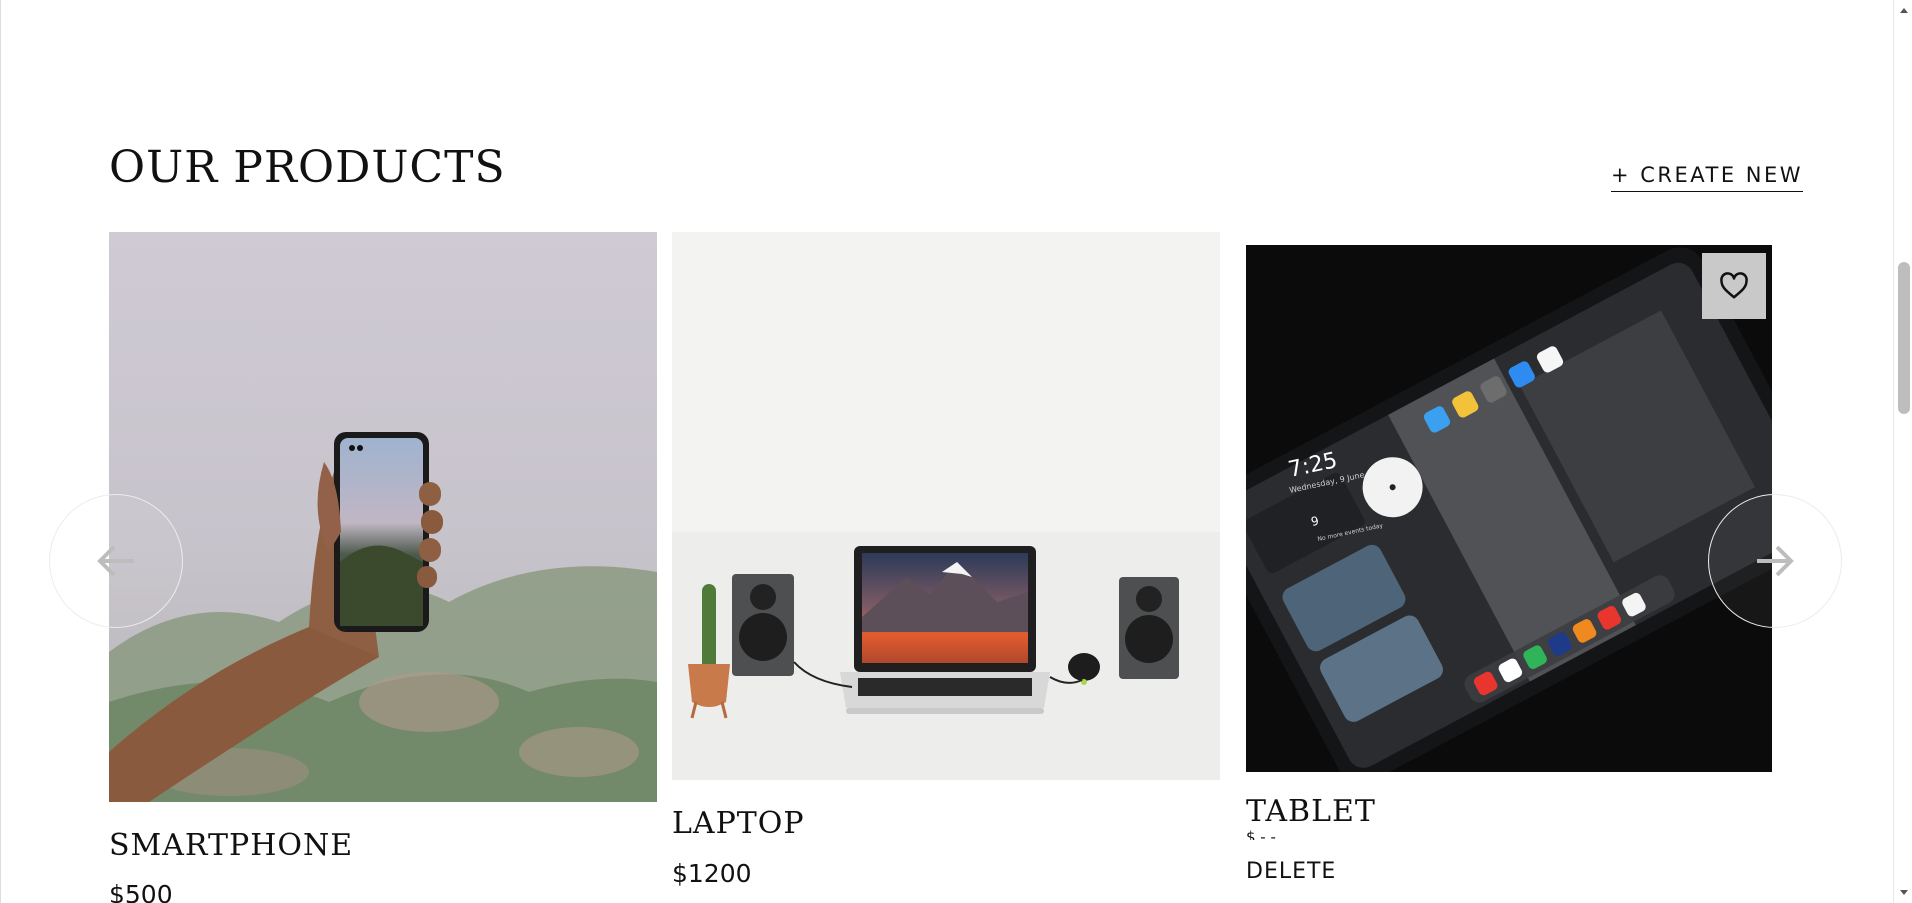 This screenshot has height=903, width=1912. Describe the element at coordinates (1904, 338) in the screenshot. I see `scrollbar-thumb` at that location.